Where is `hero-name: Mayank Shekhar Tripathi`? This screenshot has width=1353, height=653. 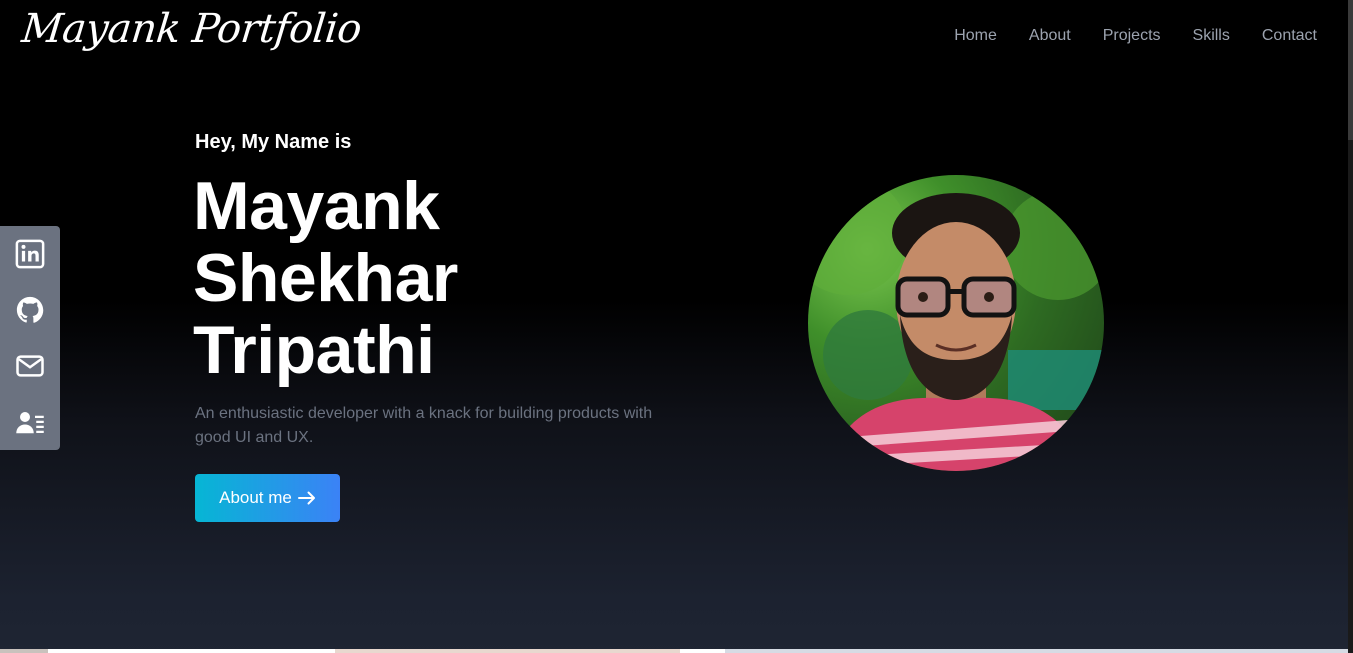 hero-name: Mayank Shekhar Tripathi is located at coordinates (325, 278).